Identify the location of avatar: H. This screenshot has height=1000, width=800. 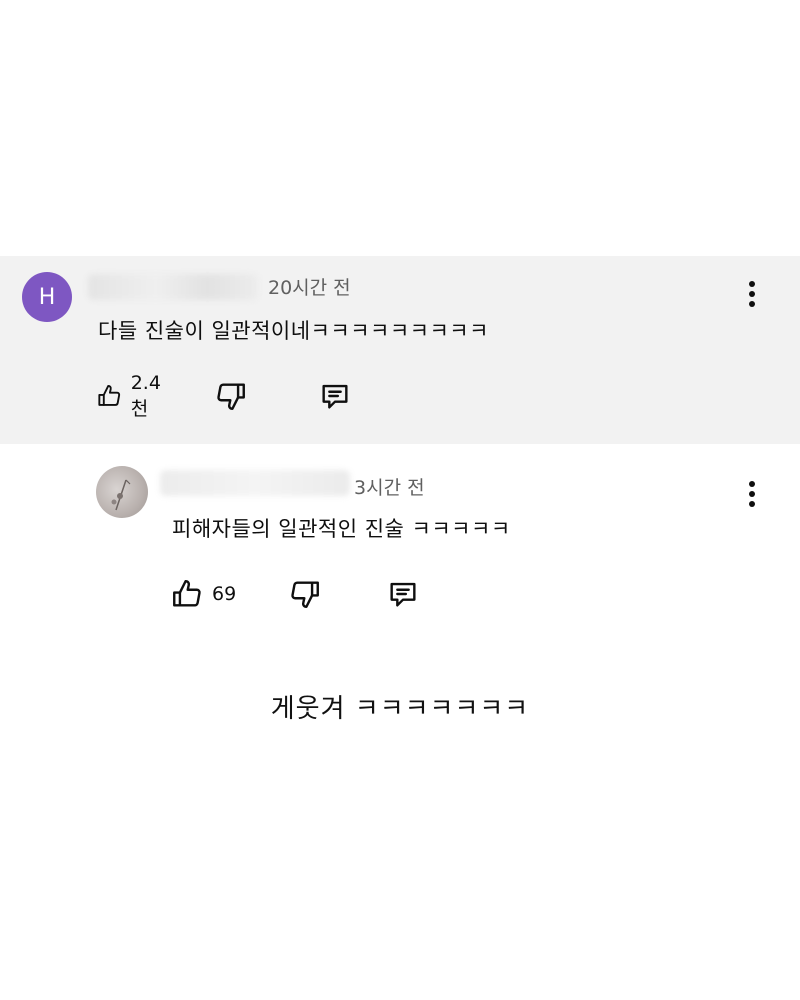
(47, 297).